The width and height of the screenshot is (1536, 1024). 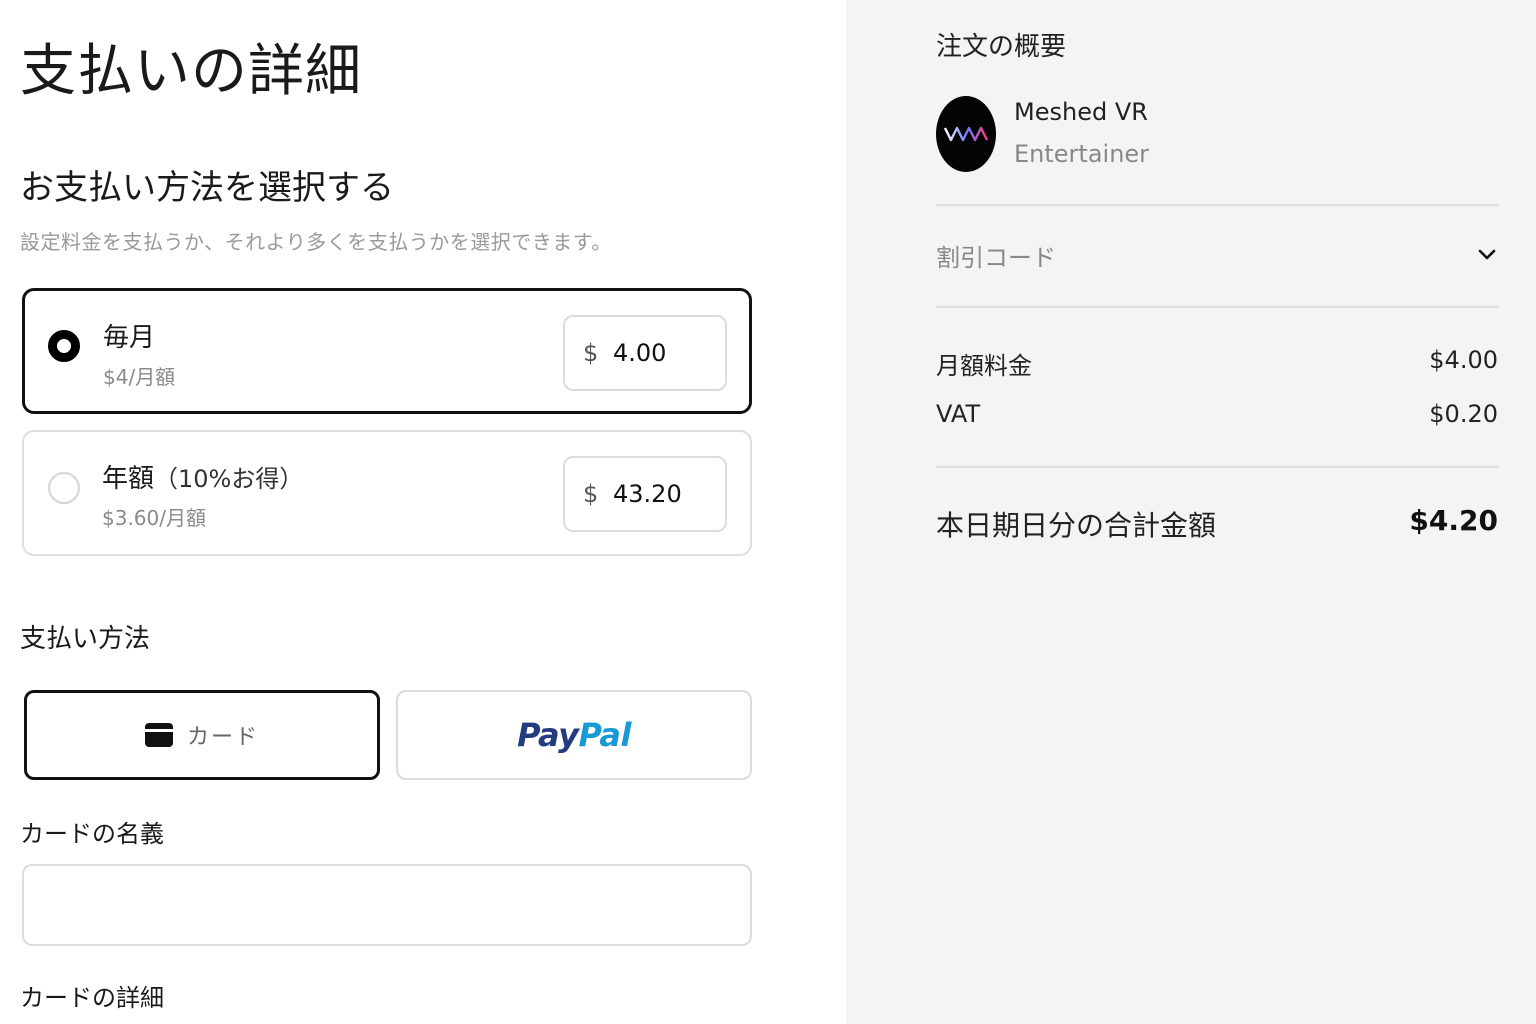 I want to click on plan-discount-note: （10%お得）, so click(x=229, y=479).